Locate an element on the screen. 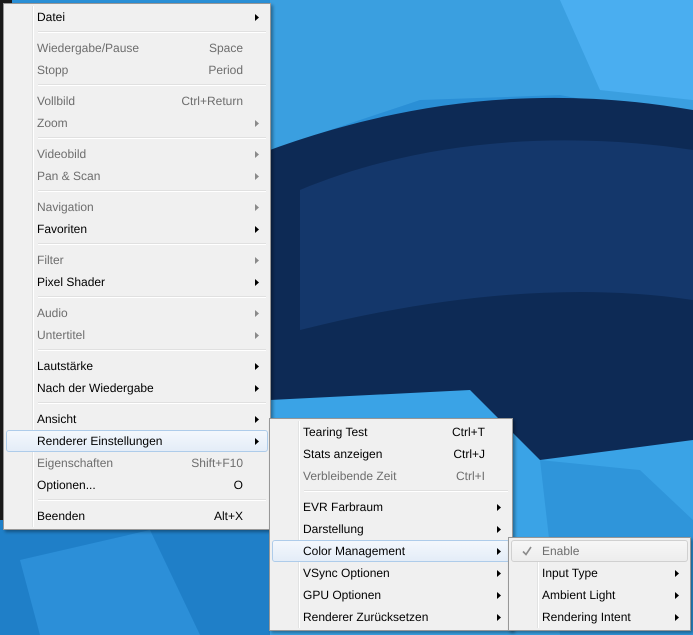  menu-item: Optionen... O is located at coordinates (137, 485).